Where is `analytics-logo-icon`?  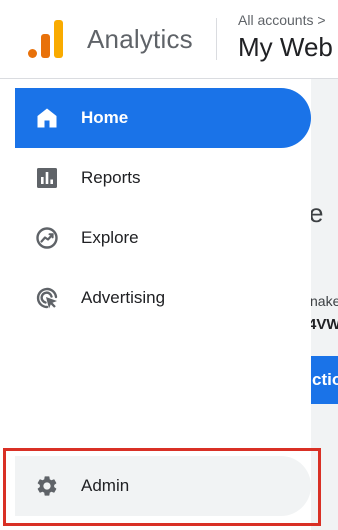
analytics-logo-icon is located at coordinates (46, 39).